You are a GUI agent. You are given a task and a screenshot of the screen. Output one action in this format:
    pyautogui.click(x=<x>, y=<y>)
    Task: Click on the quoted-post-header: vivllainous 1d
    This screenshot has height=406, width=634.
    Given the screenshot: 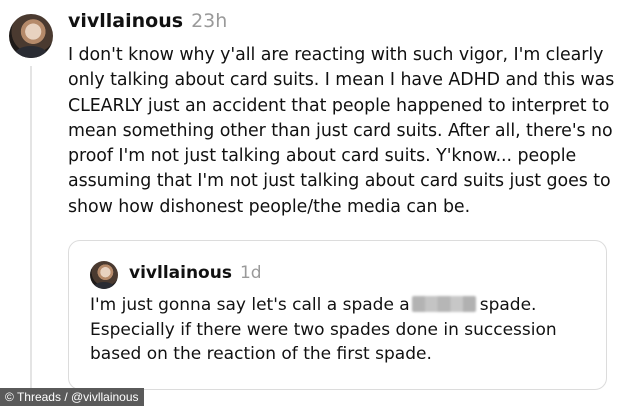 What is the action you would take?
    pyautogui.click(x=195, y=273)
    